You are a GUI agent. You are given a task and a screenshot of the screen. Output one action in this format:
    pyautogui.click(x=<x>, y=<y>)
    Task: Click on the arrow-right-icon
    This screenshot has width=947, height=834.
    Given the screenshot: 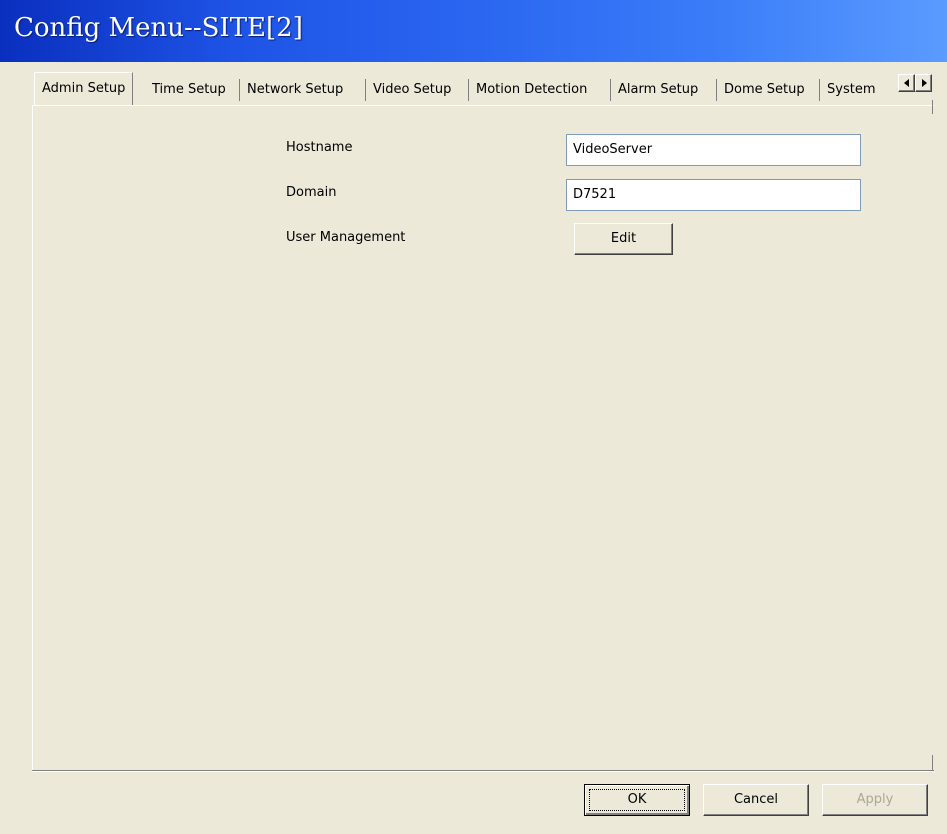 What is the action you would take?
    pyautogui.click(x=924, y=83)
    